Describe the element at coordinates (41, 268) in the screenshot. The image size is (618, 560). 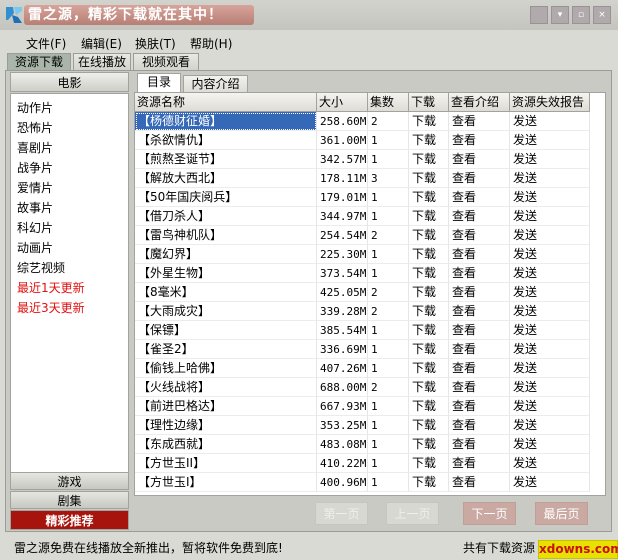
I see `category-variety: 综艺视频` at that location.